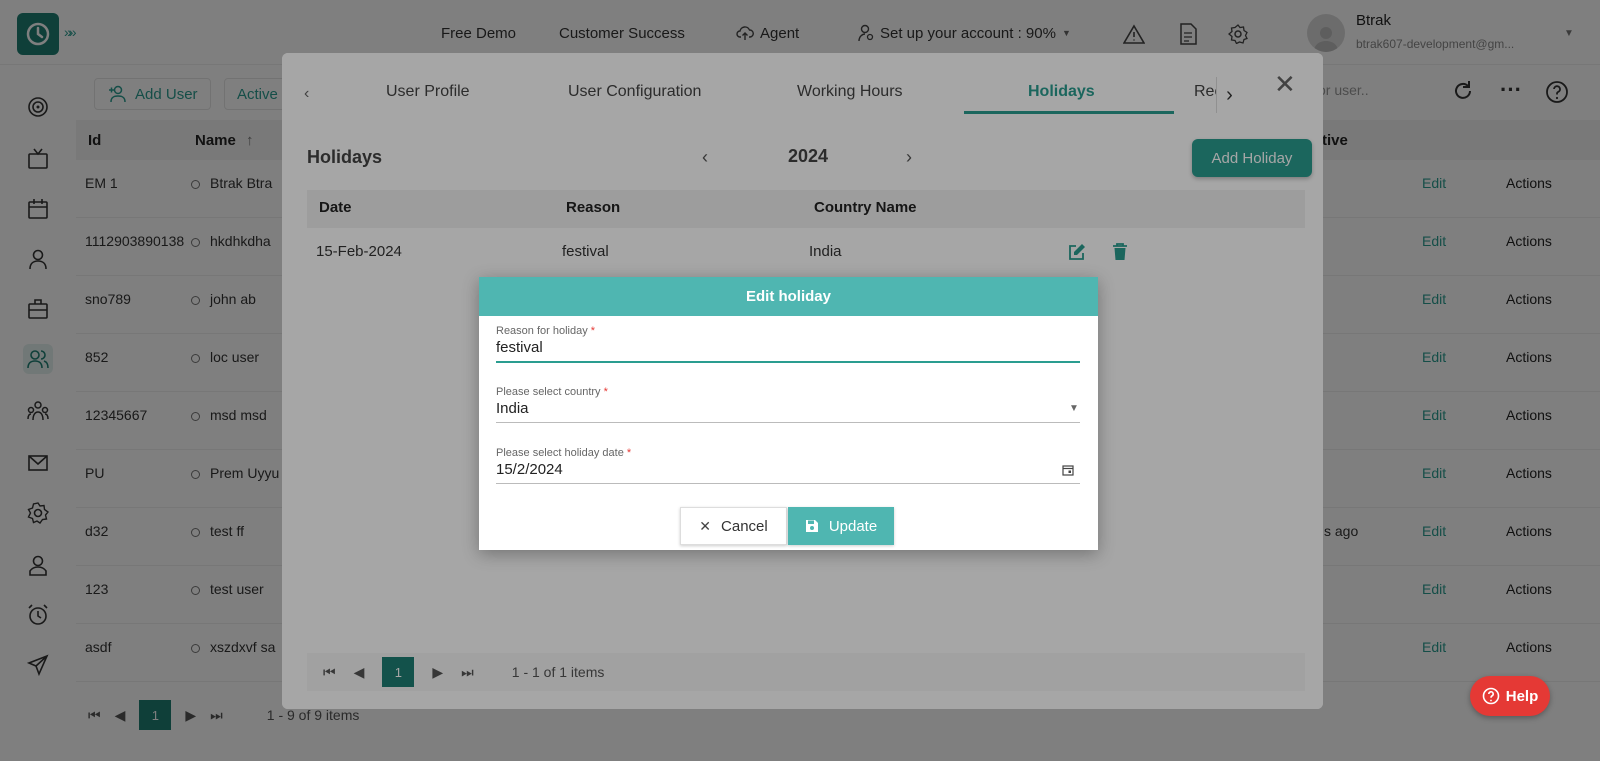  What do you see at coordinates (560, 453) in the screenshot?
I see `date-label-text: Please select holiday date` at bounding box center [560, 453].